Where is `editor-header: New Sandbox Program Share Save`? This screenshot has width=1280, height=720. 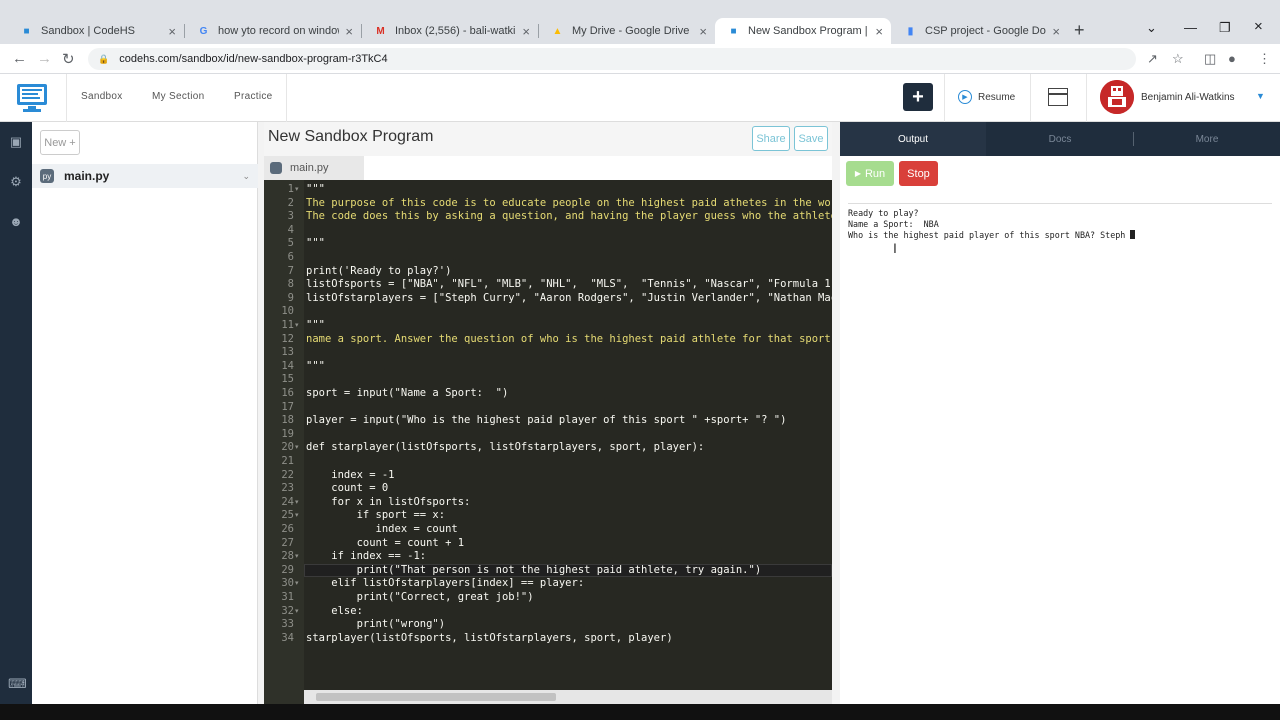
editor-header: New Sandbox Program Share Save is located at coordinates (548, 139).